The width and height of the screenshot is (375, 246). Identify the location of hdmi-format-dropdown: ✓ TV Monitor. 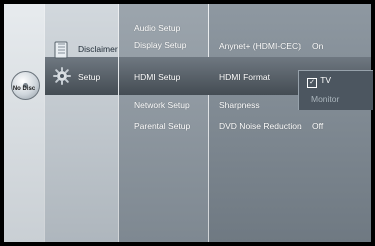
(335, 90).